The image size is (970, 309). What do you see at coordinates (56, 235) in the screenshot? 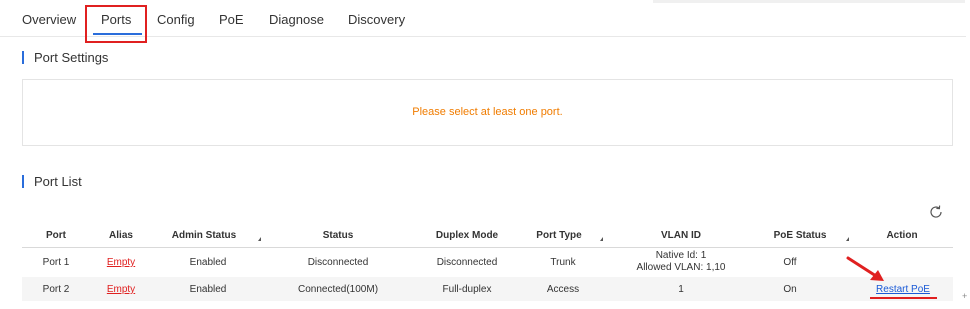
I see `col-port: Port` at bounding box center [56, 235].